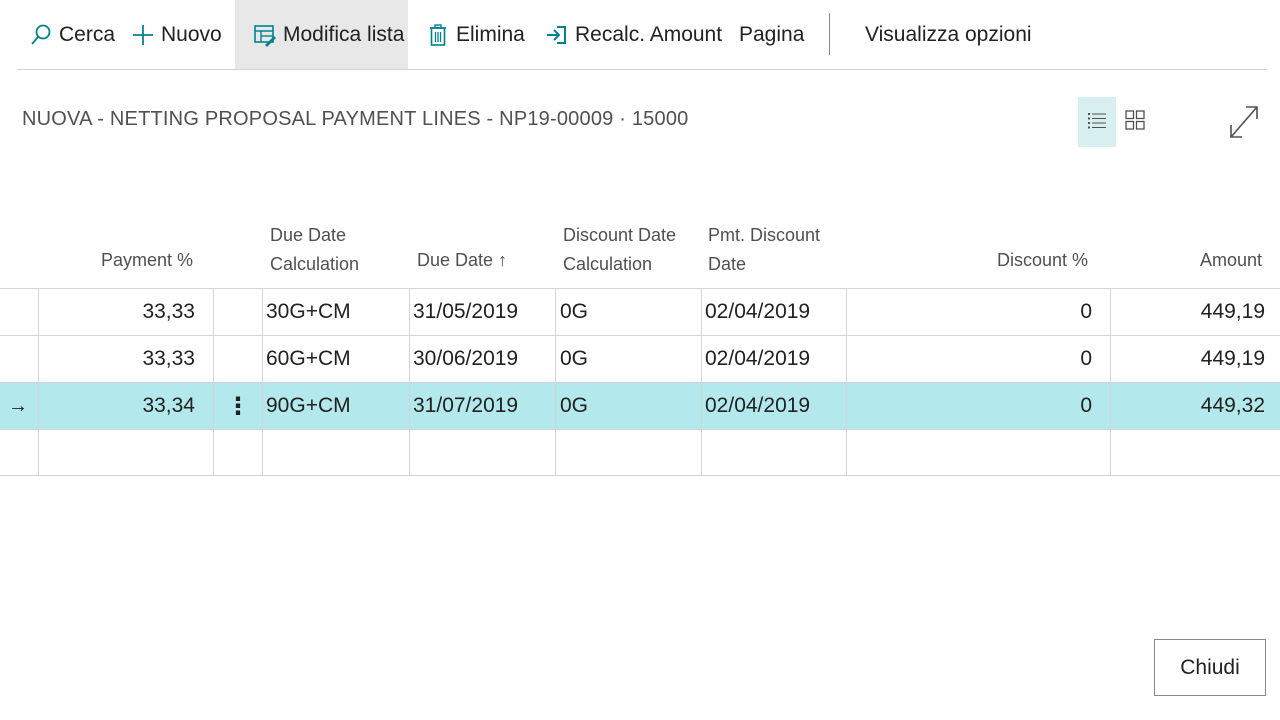 The image size is (1280, 720). I want to click on page-menu-button: Pagina, so click(771, 34).